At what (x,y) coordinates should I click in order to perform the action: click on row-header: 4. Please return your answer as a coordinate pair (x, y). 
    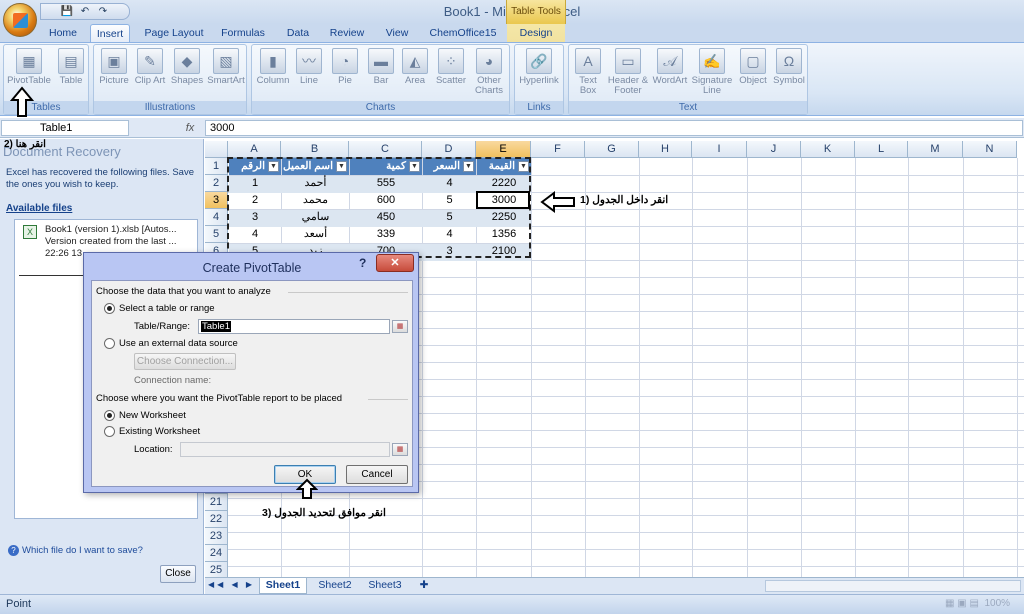
    Looking at the image, I should click on (216, 217).